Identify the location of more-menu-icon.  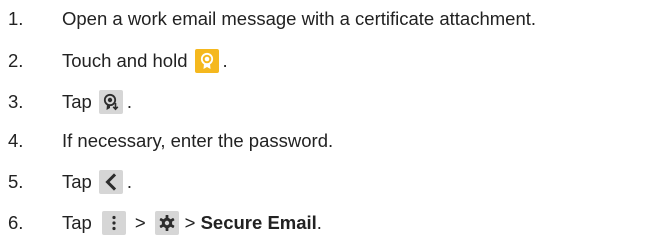
(113, 223).